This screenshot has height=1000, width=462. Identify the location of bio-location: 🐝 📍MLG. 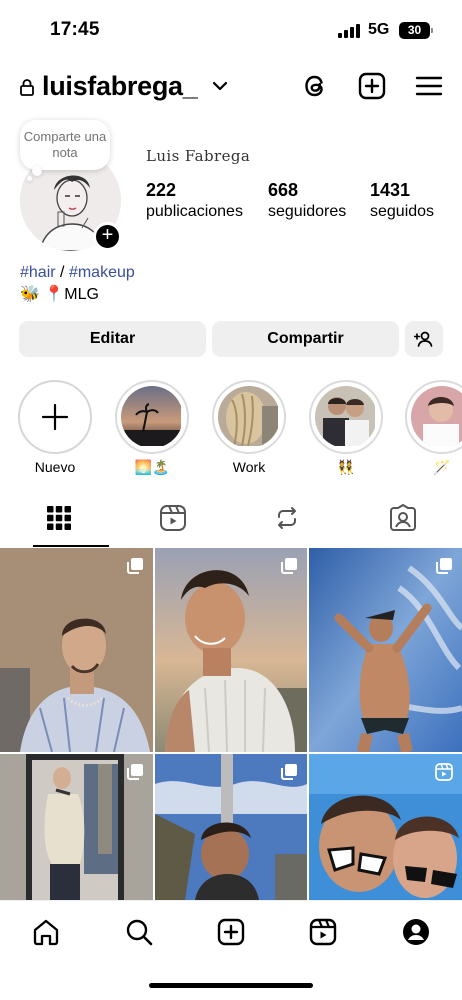
(59, 294).